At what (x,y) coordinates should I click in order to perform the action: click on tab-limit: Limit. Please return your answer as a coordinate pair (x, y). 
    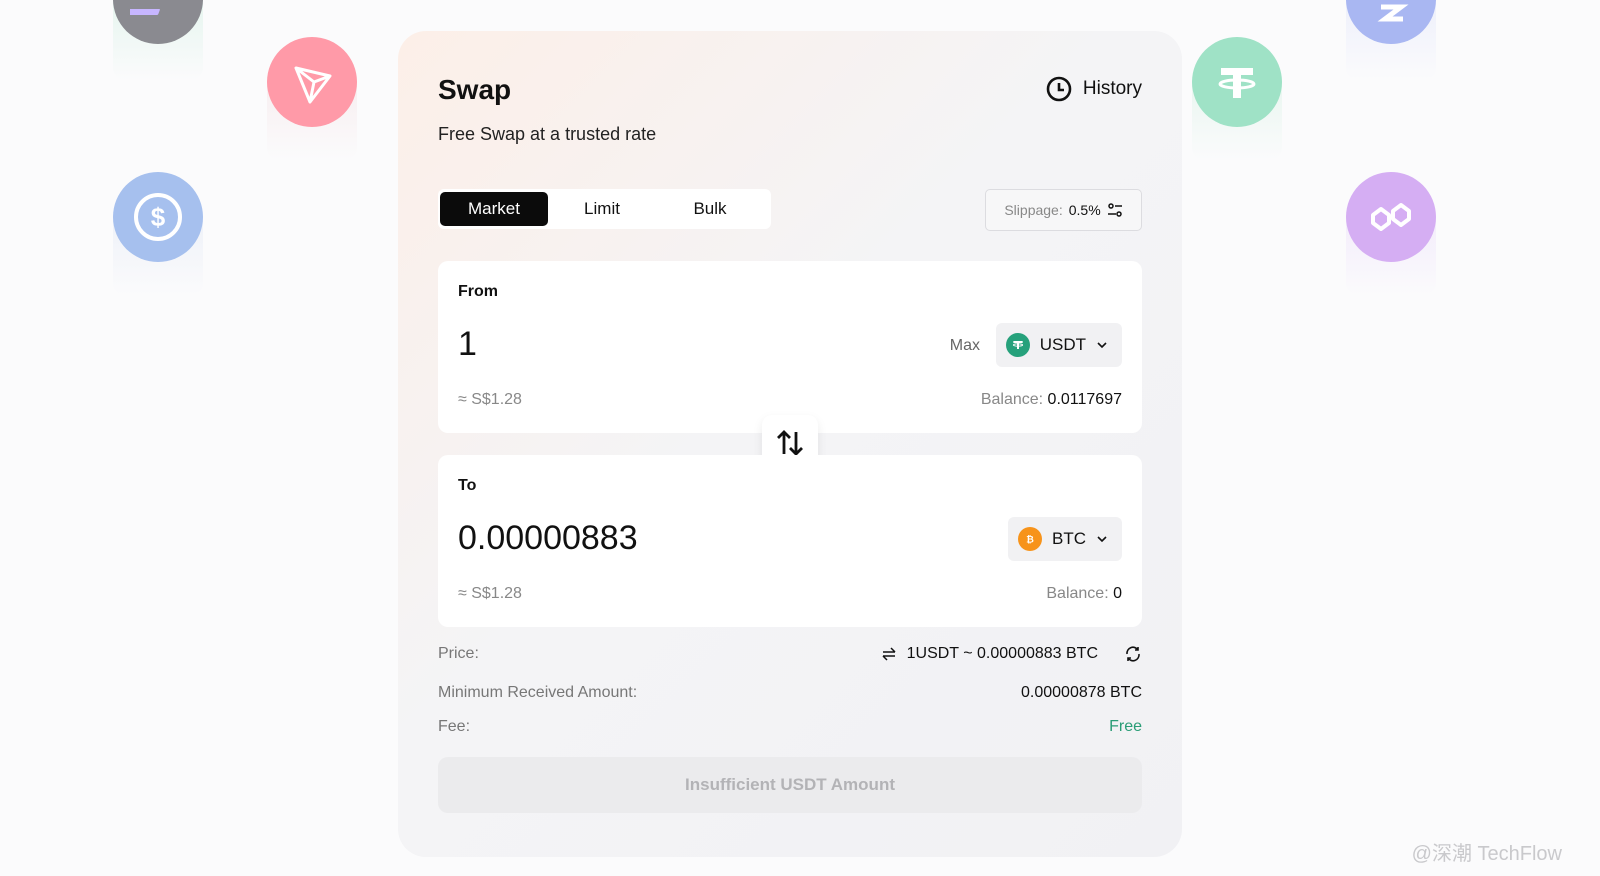
    Looking at the image, I should click on (602, 209).